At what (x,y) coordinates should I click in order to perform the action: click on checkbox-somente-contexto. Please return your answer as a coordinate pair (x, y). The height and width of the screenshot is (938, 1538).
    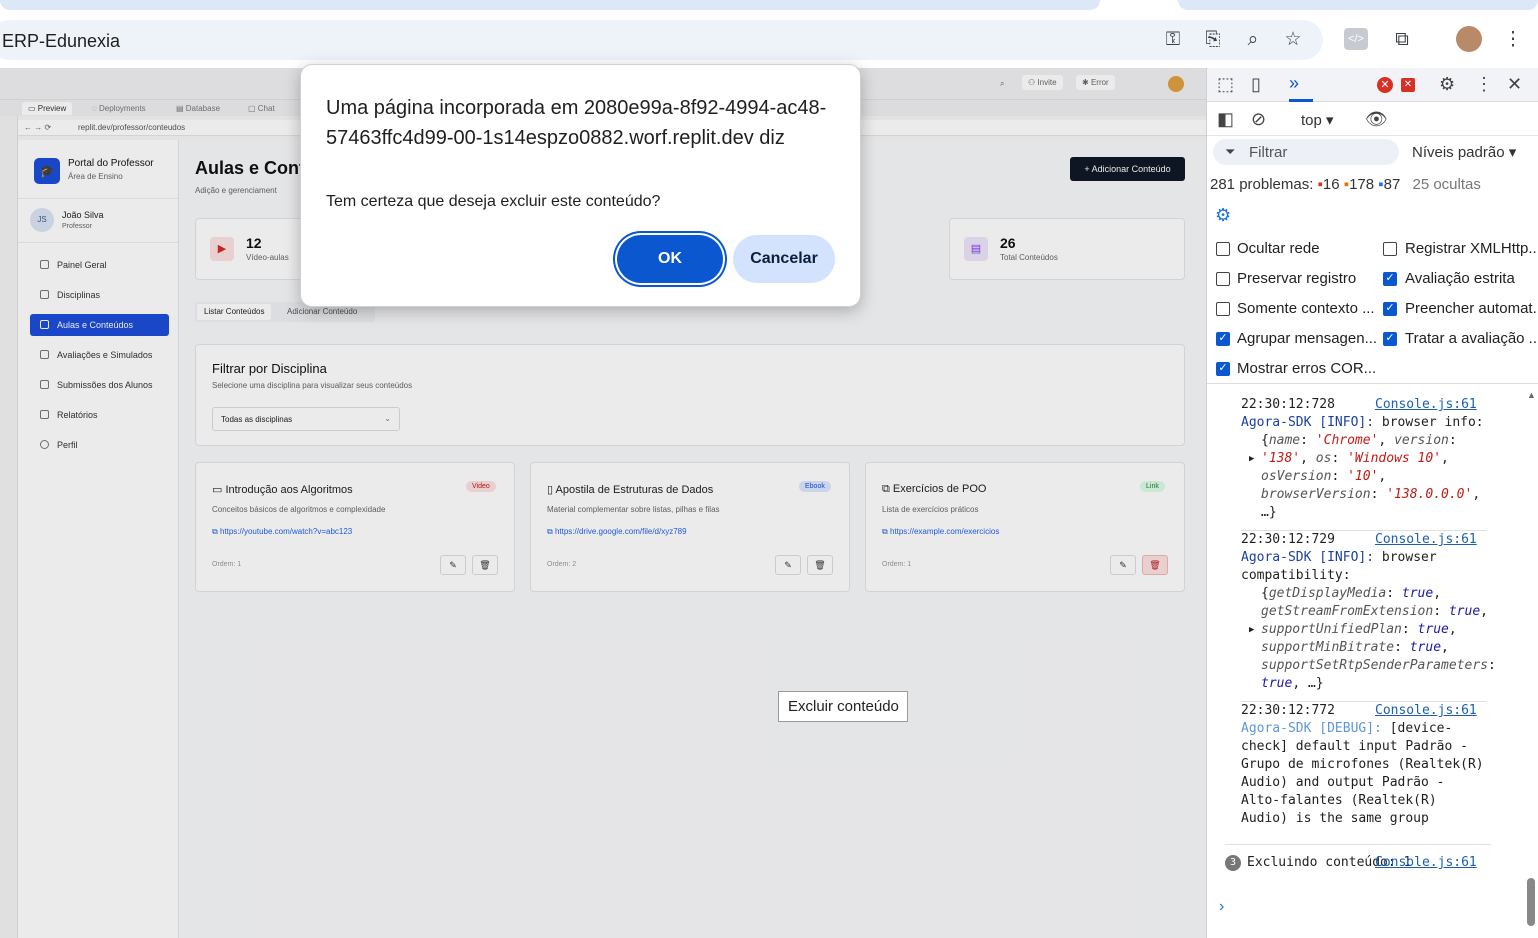
    Looking at the image, I should click on (1223, 309).